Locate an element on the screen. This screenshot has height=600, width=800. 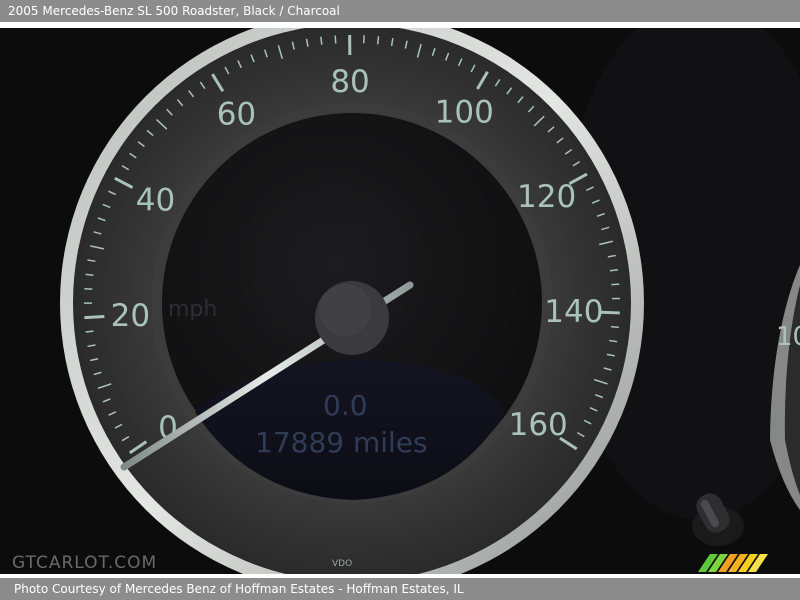
speed-label-60: 60 is located at coordinates (236, 114).